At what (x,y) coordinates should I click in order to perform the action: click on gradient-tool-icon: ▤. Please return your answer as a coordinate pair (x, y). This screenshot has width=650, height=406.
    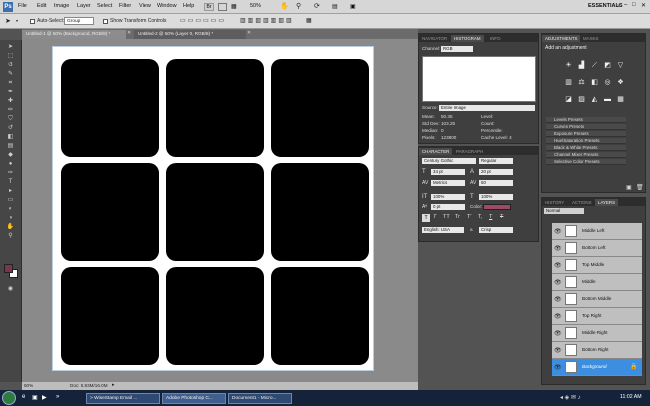
    Looking at the image, I should click on (10, 146).